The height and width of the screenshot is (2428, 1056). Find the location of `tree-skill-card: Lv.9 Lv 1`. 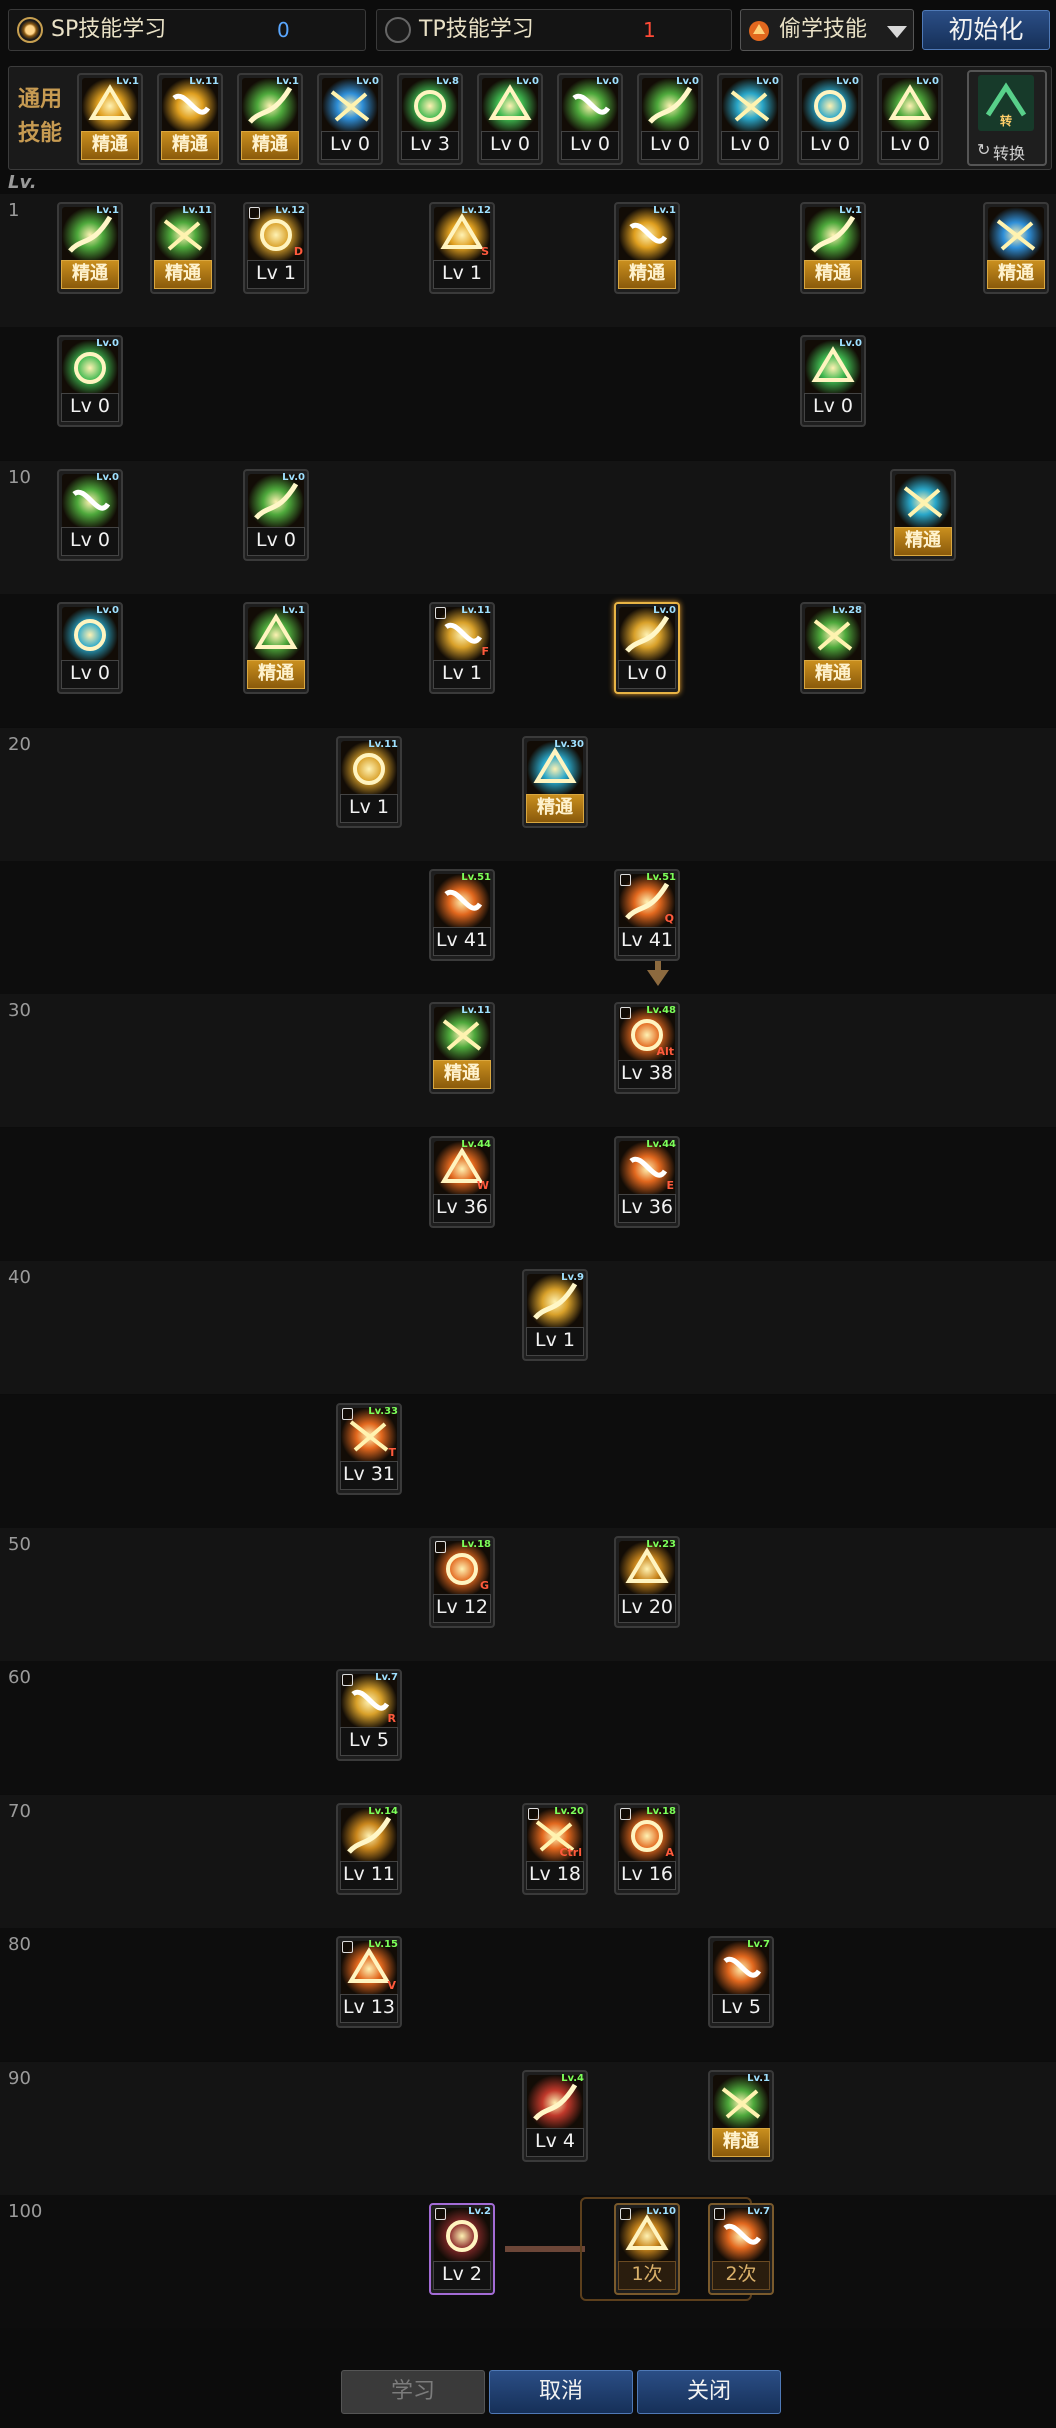

tree-skill-card: Lv.9 Lv 1 is located at coordinates (555, 1315).